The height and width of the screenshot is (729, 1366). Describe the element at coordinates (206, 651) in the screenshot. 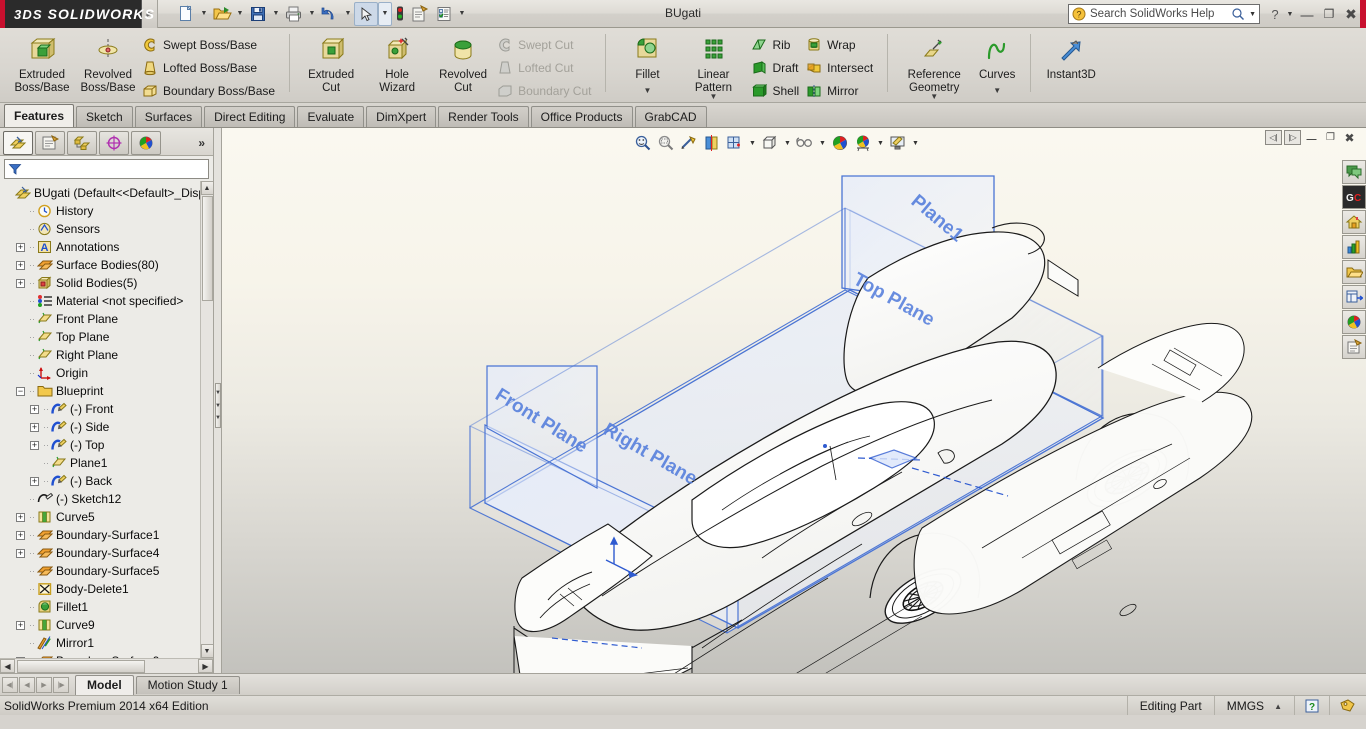

I see `tree-scroll-down-button: ▼` at that location.